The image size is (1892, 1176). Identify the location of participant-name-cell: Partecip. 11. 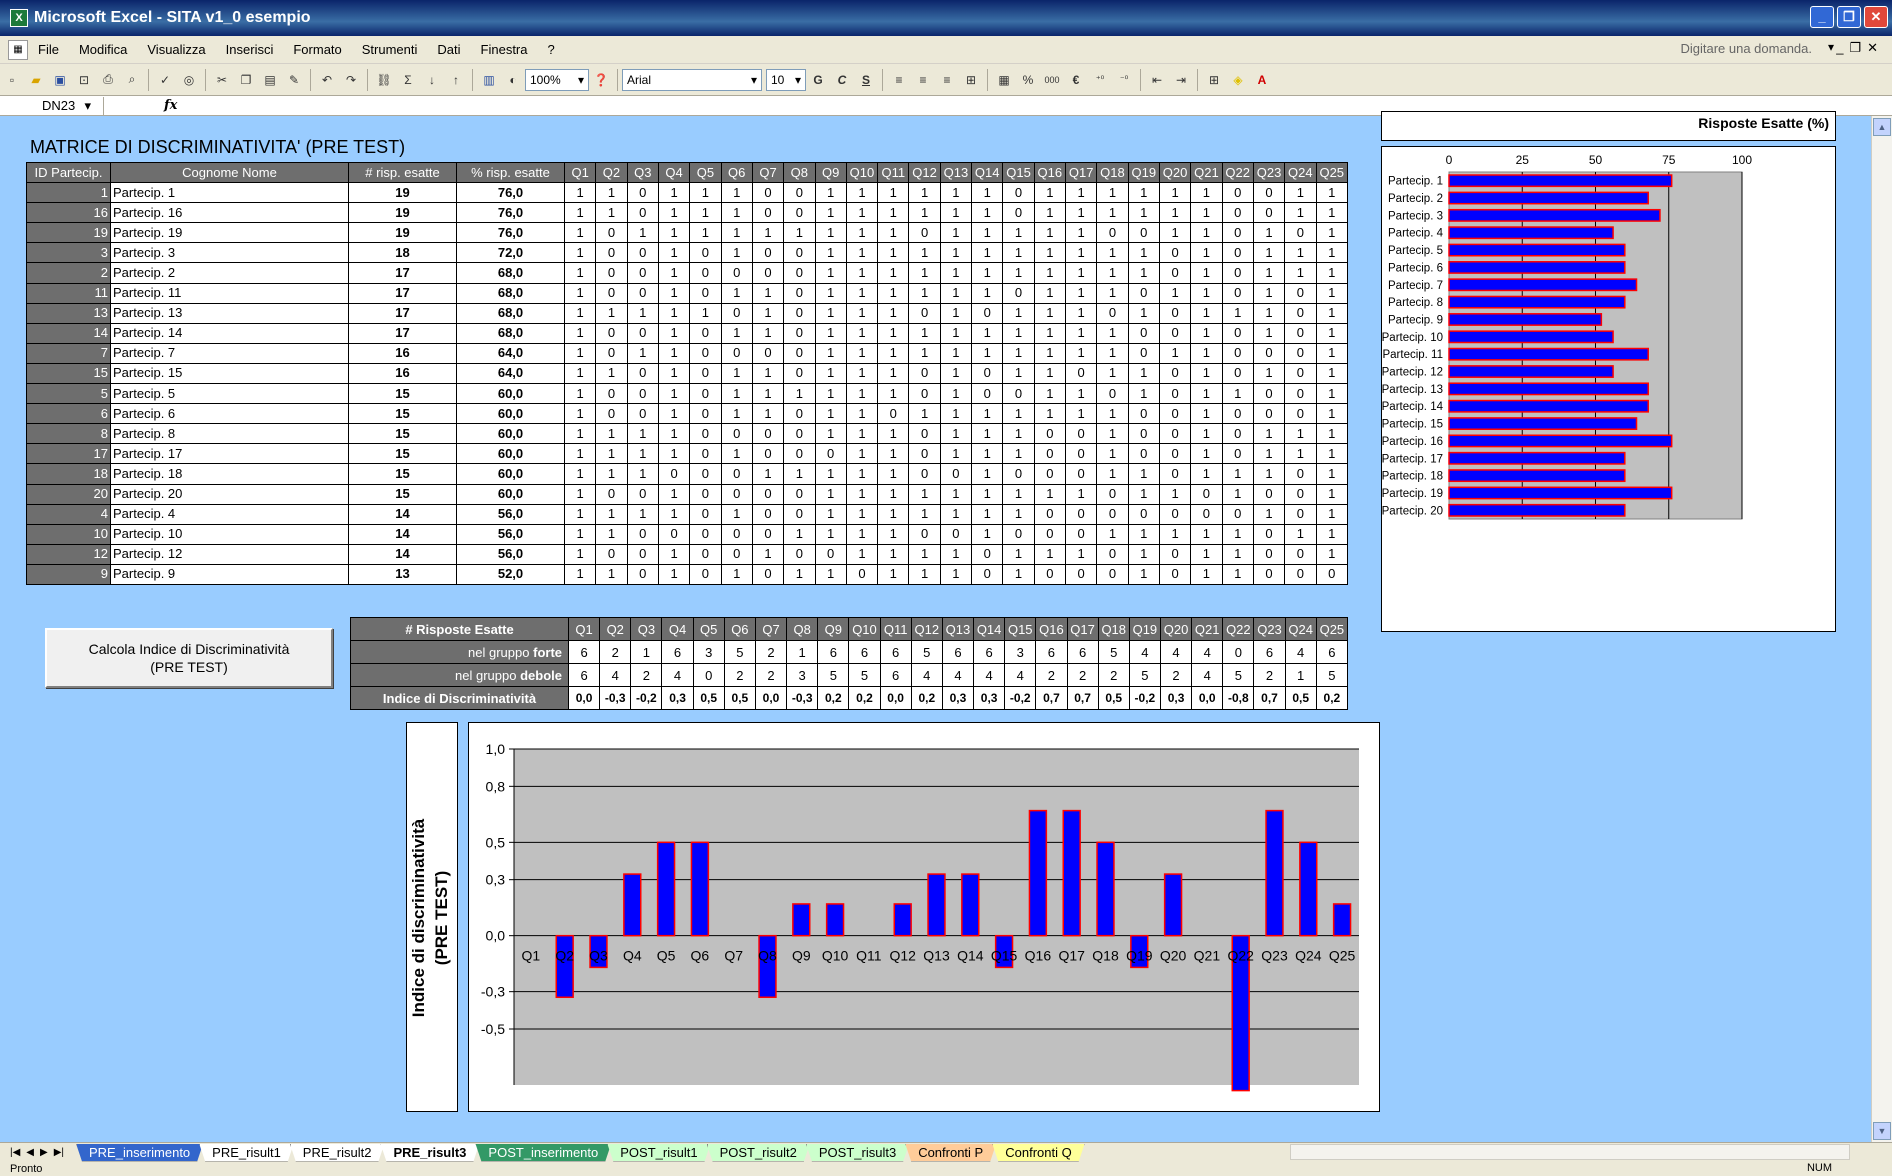
(229, 293).